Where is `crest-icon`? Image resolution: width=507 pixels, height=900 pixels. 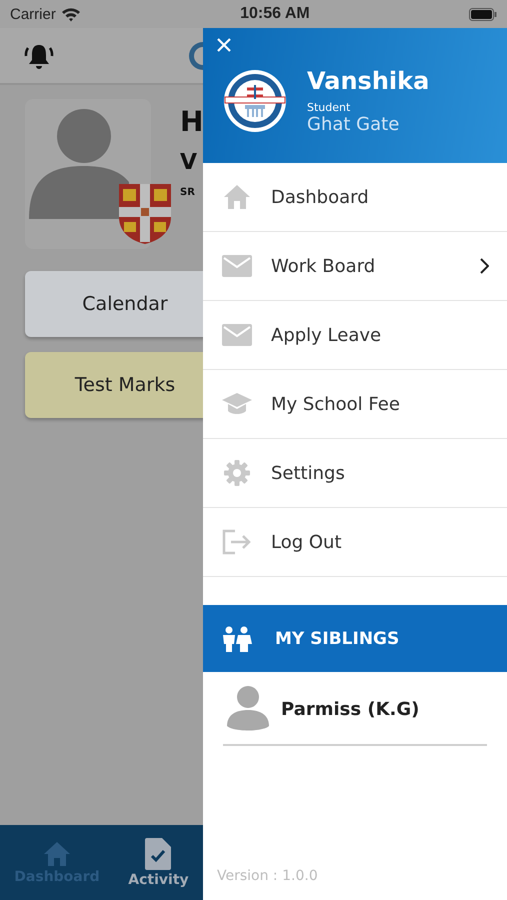
crest-icon is located at coordinates (145, 214).